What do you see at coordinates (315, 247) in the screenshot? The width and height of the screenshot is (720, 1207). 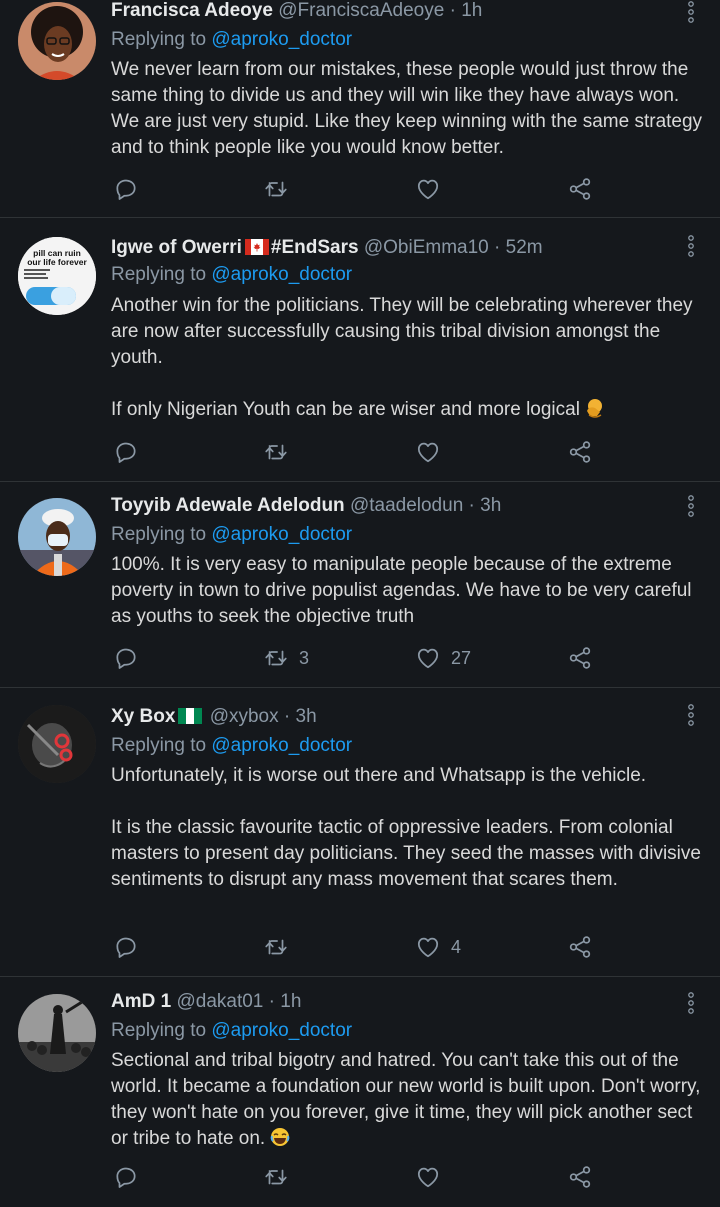 I see `author-name-suffix: #EndSars` at bounding box center [315, 247].